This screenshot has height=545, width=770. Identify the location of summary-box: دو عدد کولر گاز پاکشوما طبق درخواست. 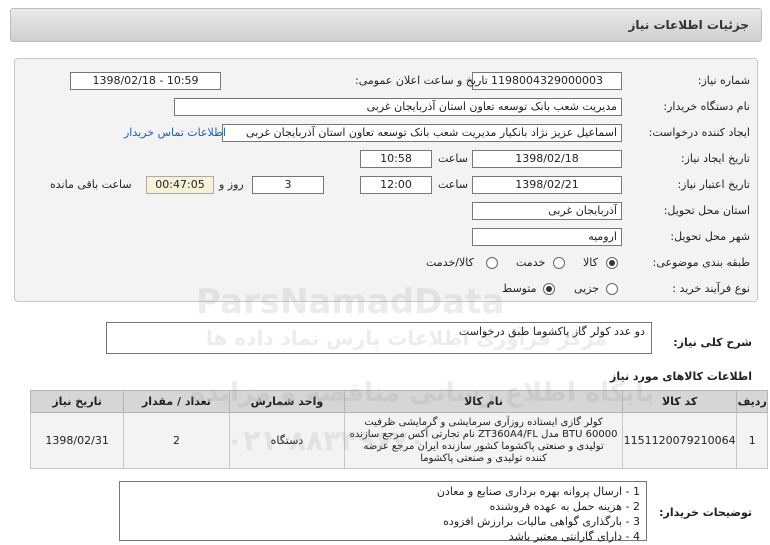
(379, 338).